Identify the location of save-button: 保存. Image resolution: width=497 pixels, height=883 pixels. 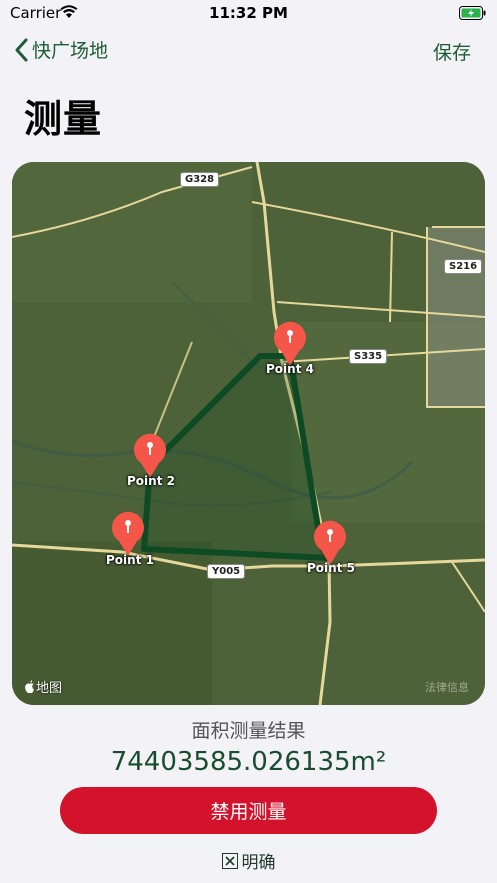
(452, 51).